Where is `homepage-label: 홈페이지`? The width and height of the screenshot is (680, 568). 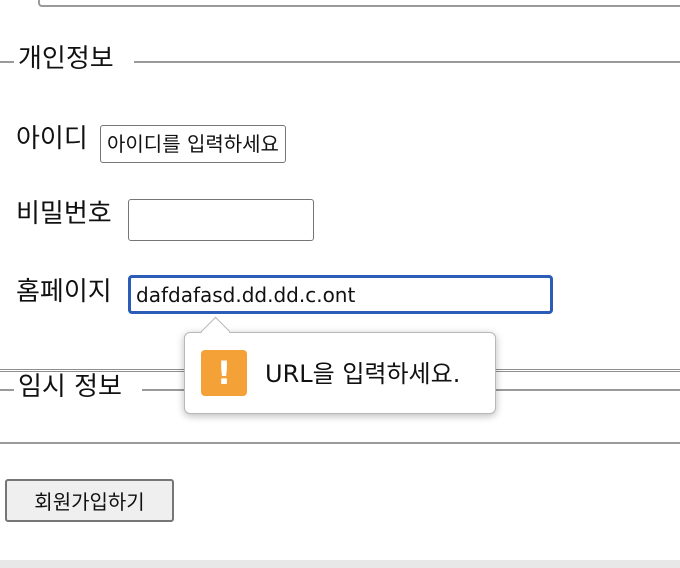 homepage-label: 홈페이지 is located at coordinates (64, 292).